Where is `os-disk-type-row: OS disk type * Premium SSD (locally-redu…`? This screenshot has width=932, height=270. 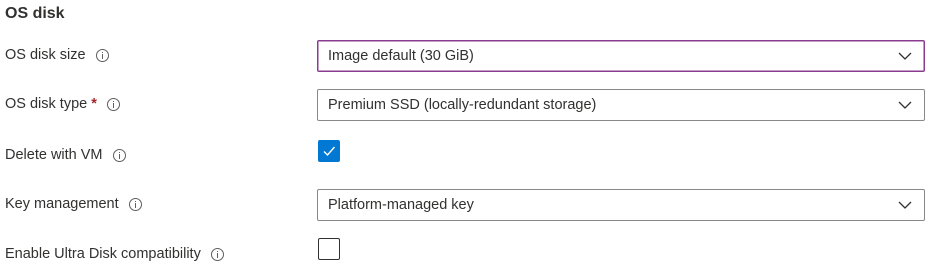 os-disk-type-row: OS disk type * Premium SSD (locally-redu… is located at coordinates (466, 105).